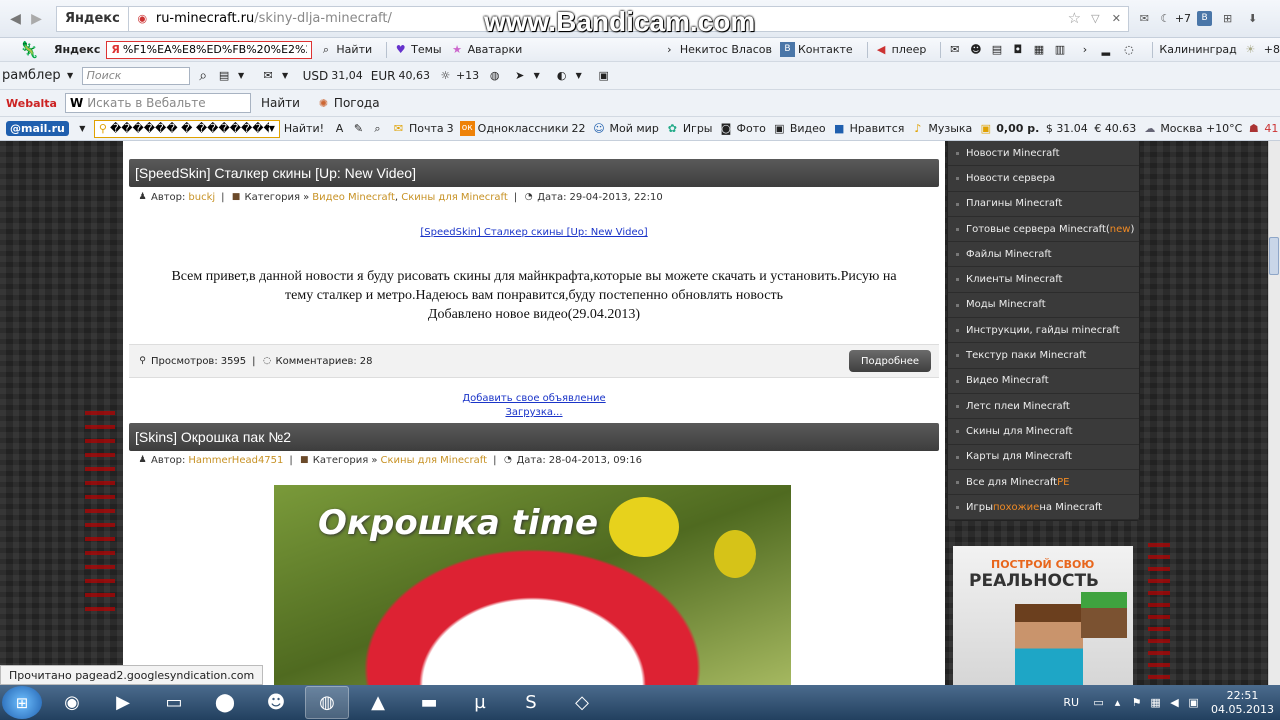 This screenshot has width=1280, height=720. Describe the element at coordinates (1043, 432) in the screenshot. I see `sidebar-menu-item: Скины для Minecraft` at that location.